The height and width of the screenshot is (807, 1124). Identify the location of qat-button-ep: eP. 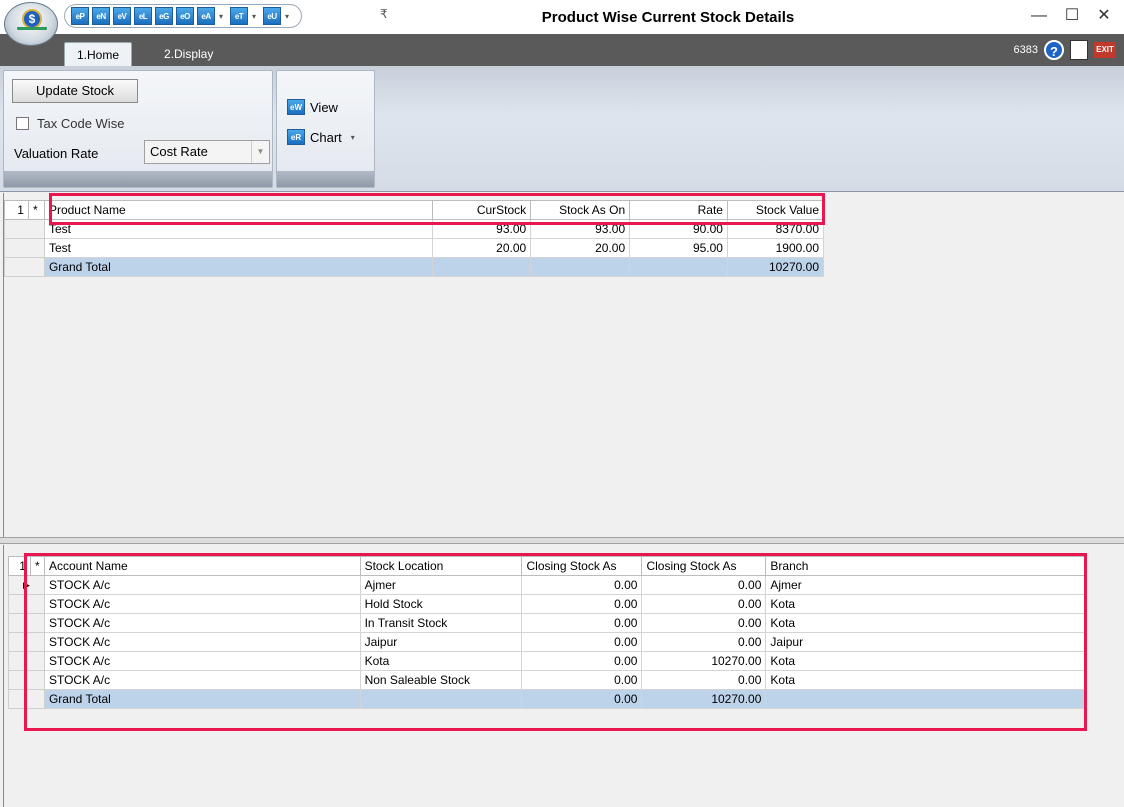
(80, 16).